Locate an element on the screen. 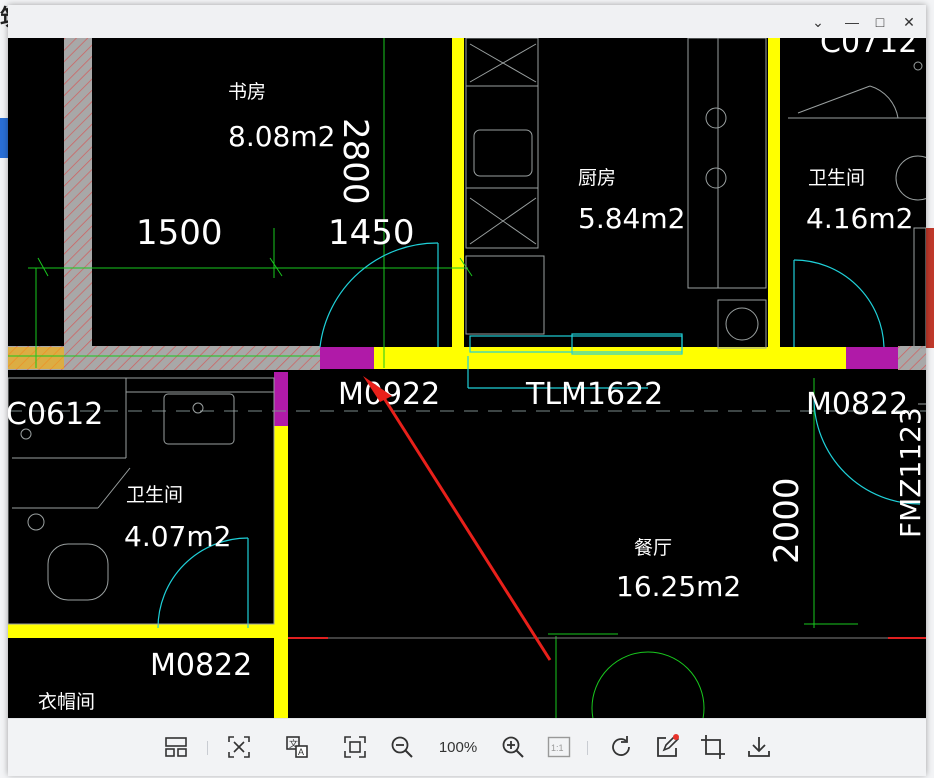 The image size is (934, 778). edit-icon is located at coordinates (667, 747).